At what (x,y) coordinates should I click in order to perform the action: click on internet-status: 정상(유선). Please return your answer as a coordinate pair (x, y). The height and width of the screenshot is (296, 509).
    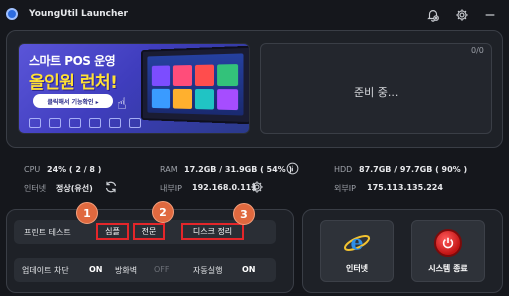
    Looking at the image, I should click on (74, 188).